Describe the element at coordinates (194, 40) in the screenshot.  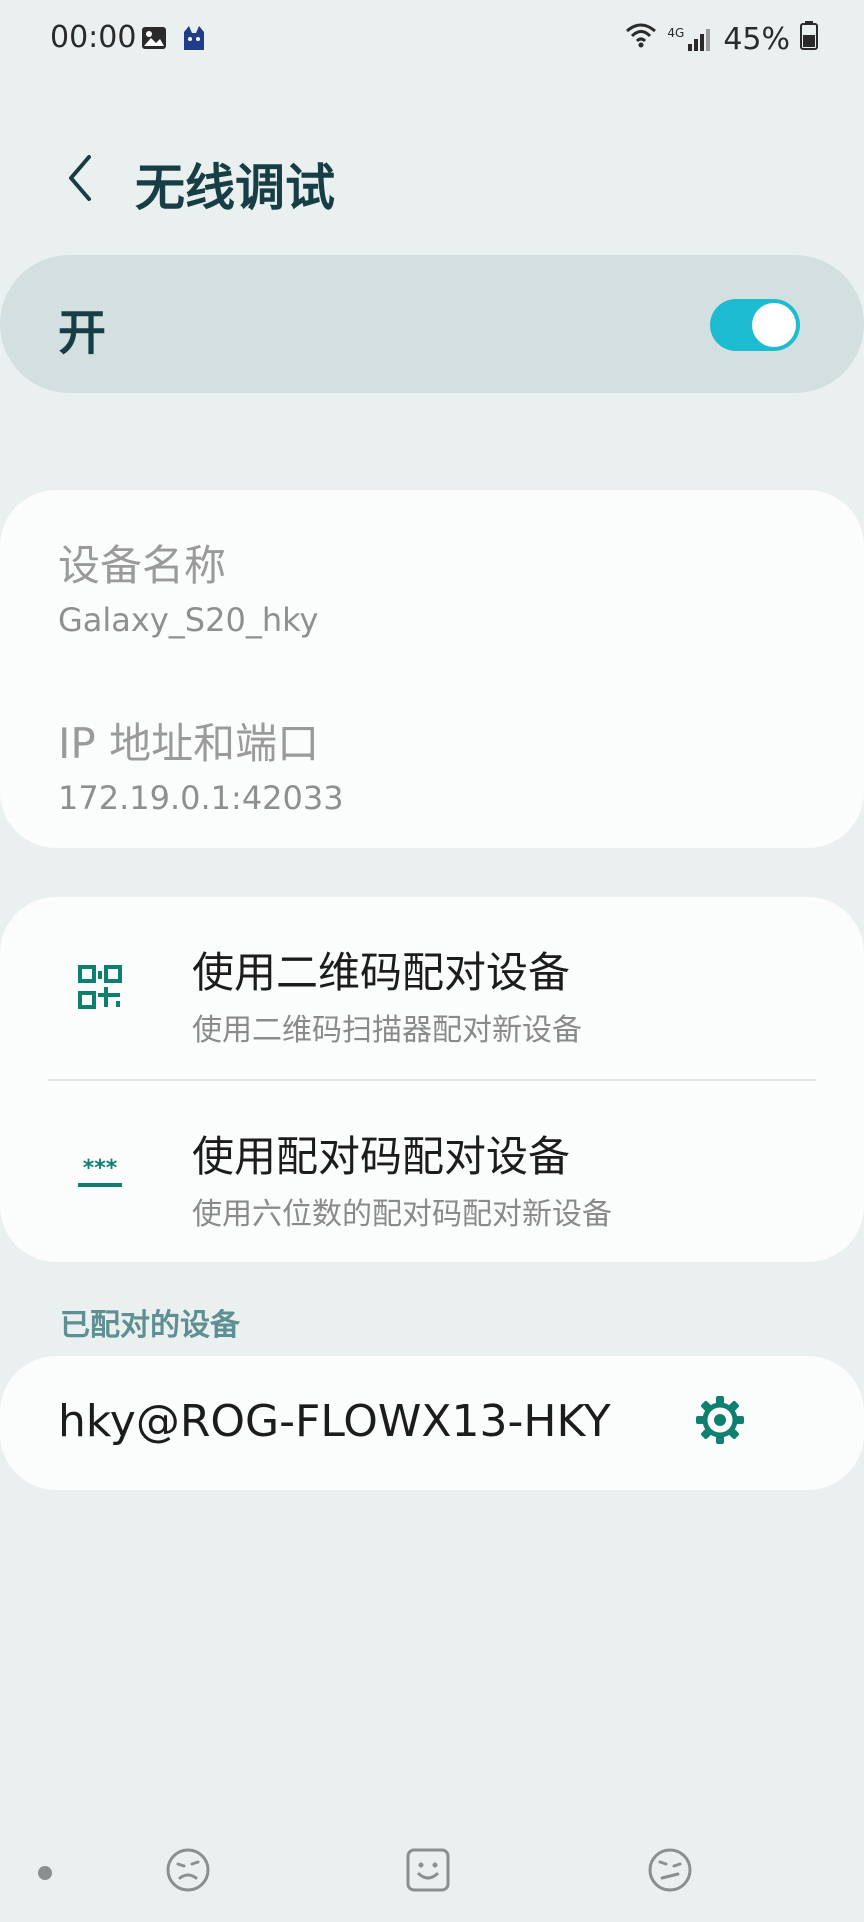
I see `app-cat-icon` at that location.